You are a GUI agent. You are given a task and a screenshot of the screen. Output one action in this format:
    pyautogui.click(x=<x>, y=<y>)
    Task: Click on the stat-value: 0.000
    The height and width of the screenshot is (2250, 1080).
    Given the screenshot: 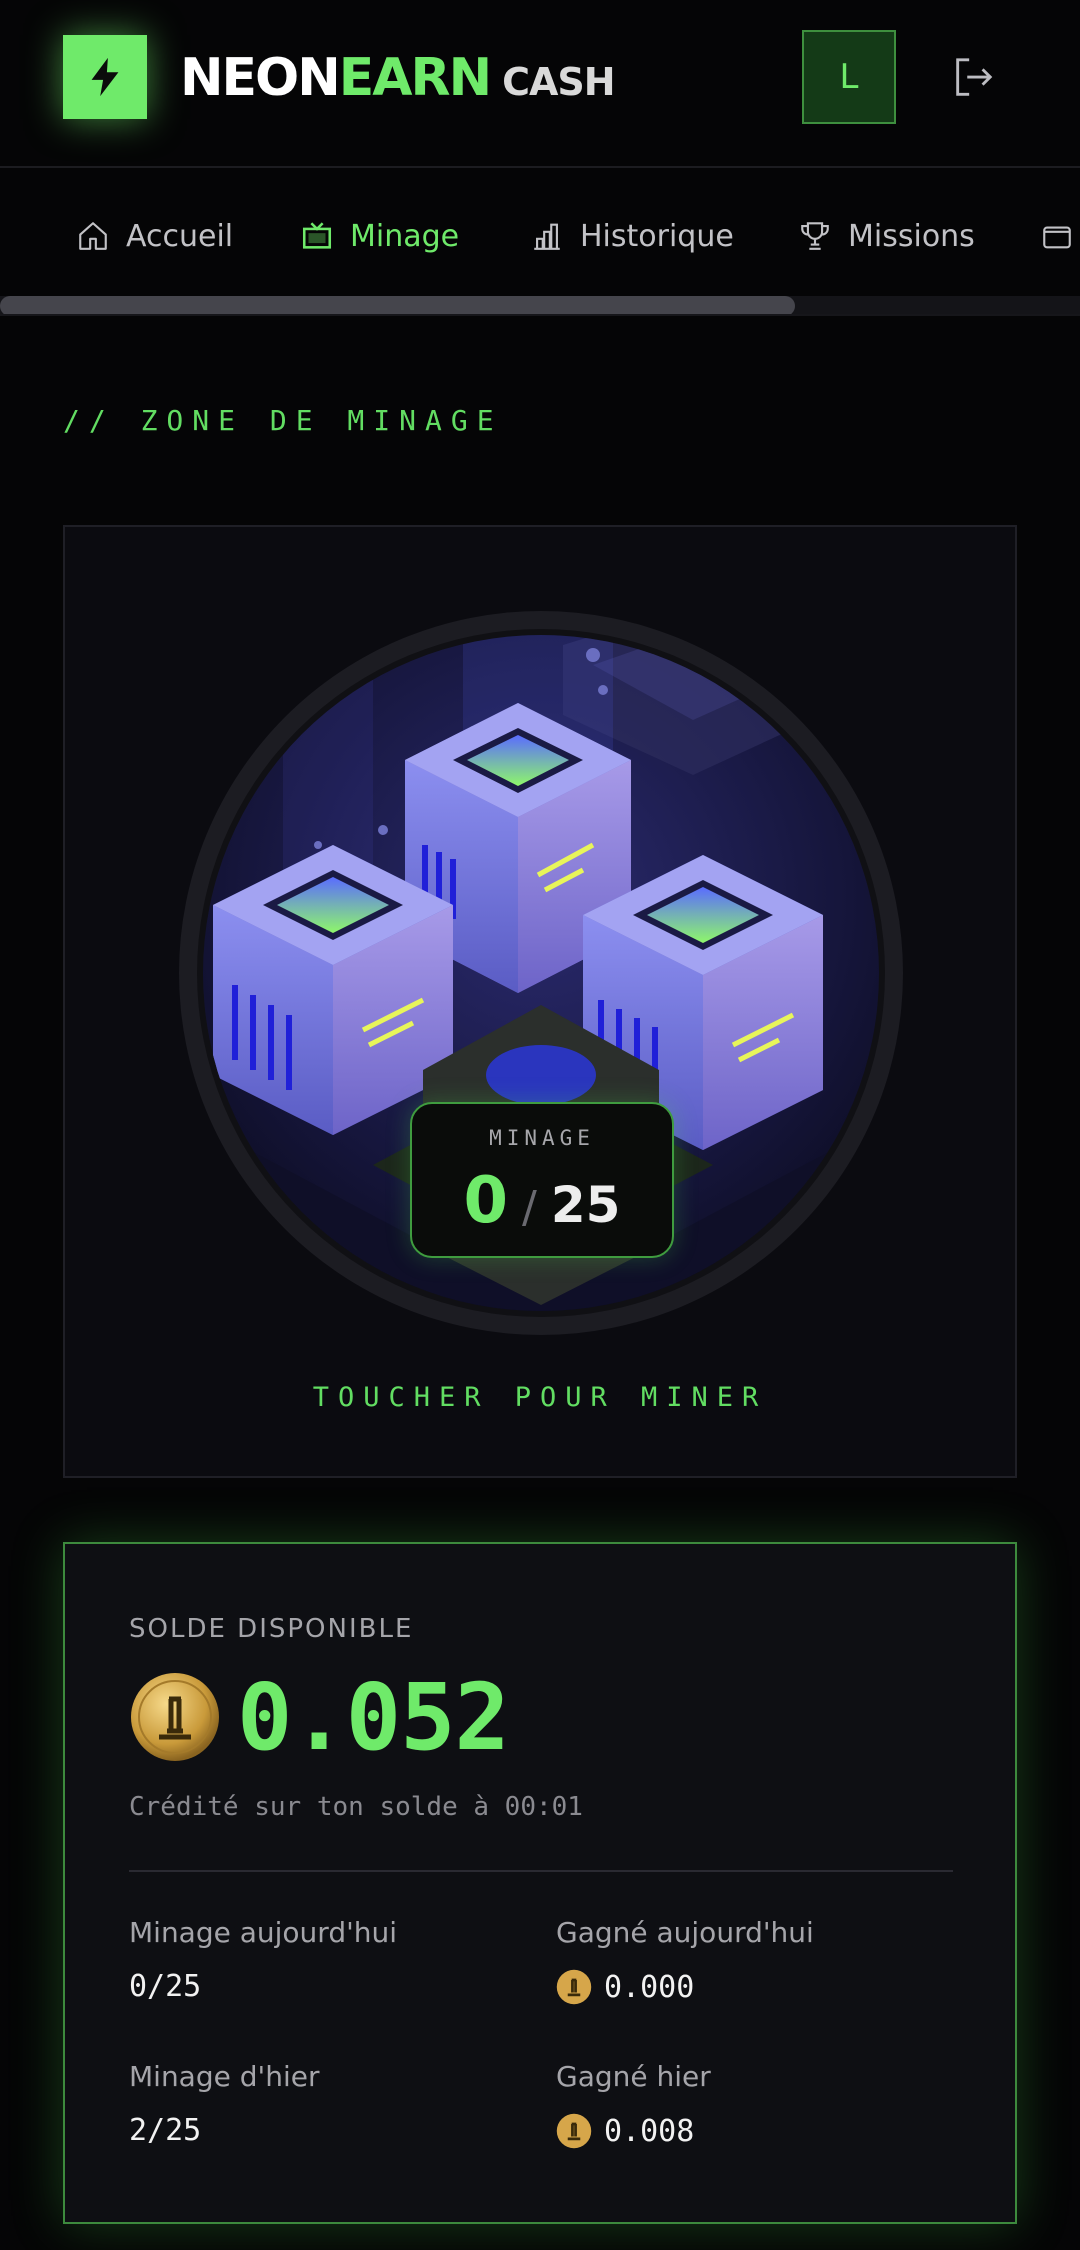 What is the action you would take?
    pyautogui.click(x=685, y=1987)
    